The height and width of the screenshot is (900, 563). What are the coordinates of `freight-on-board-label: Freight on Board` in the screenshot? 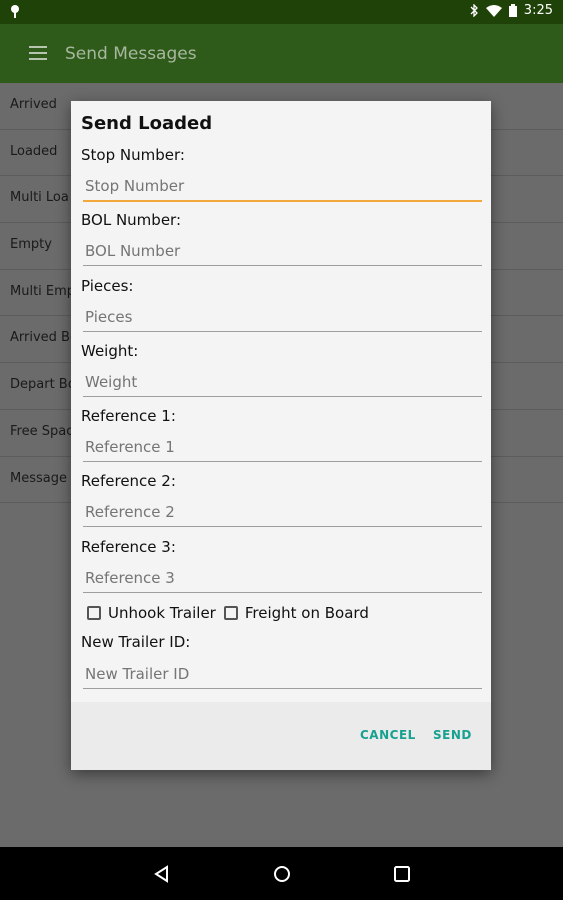 It's located at (307, 613).